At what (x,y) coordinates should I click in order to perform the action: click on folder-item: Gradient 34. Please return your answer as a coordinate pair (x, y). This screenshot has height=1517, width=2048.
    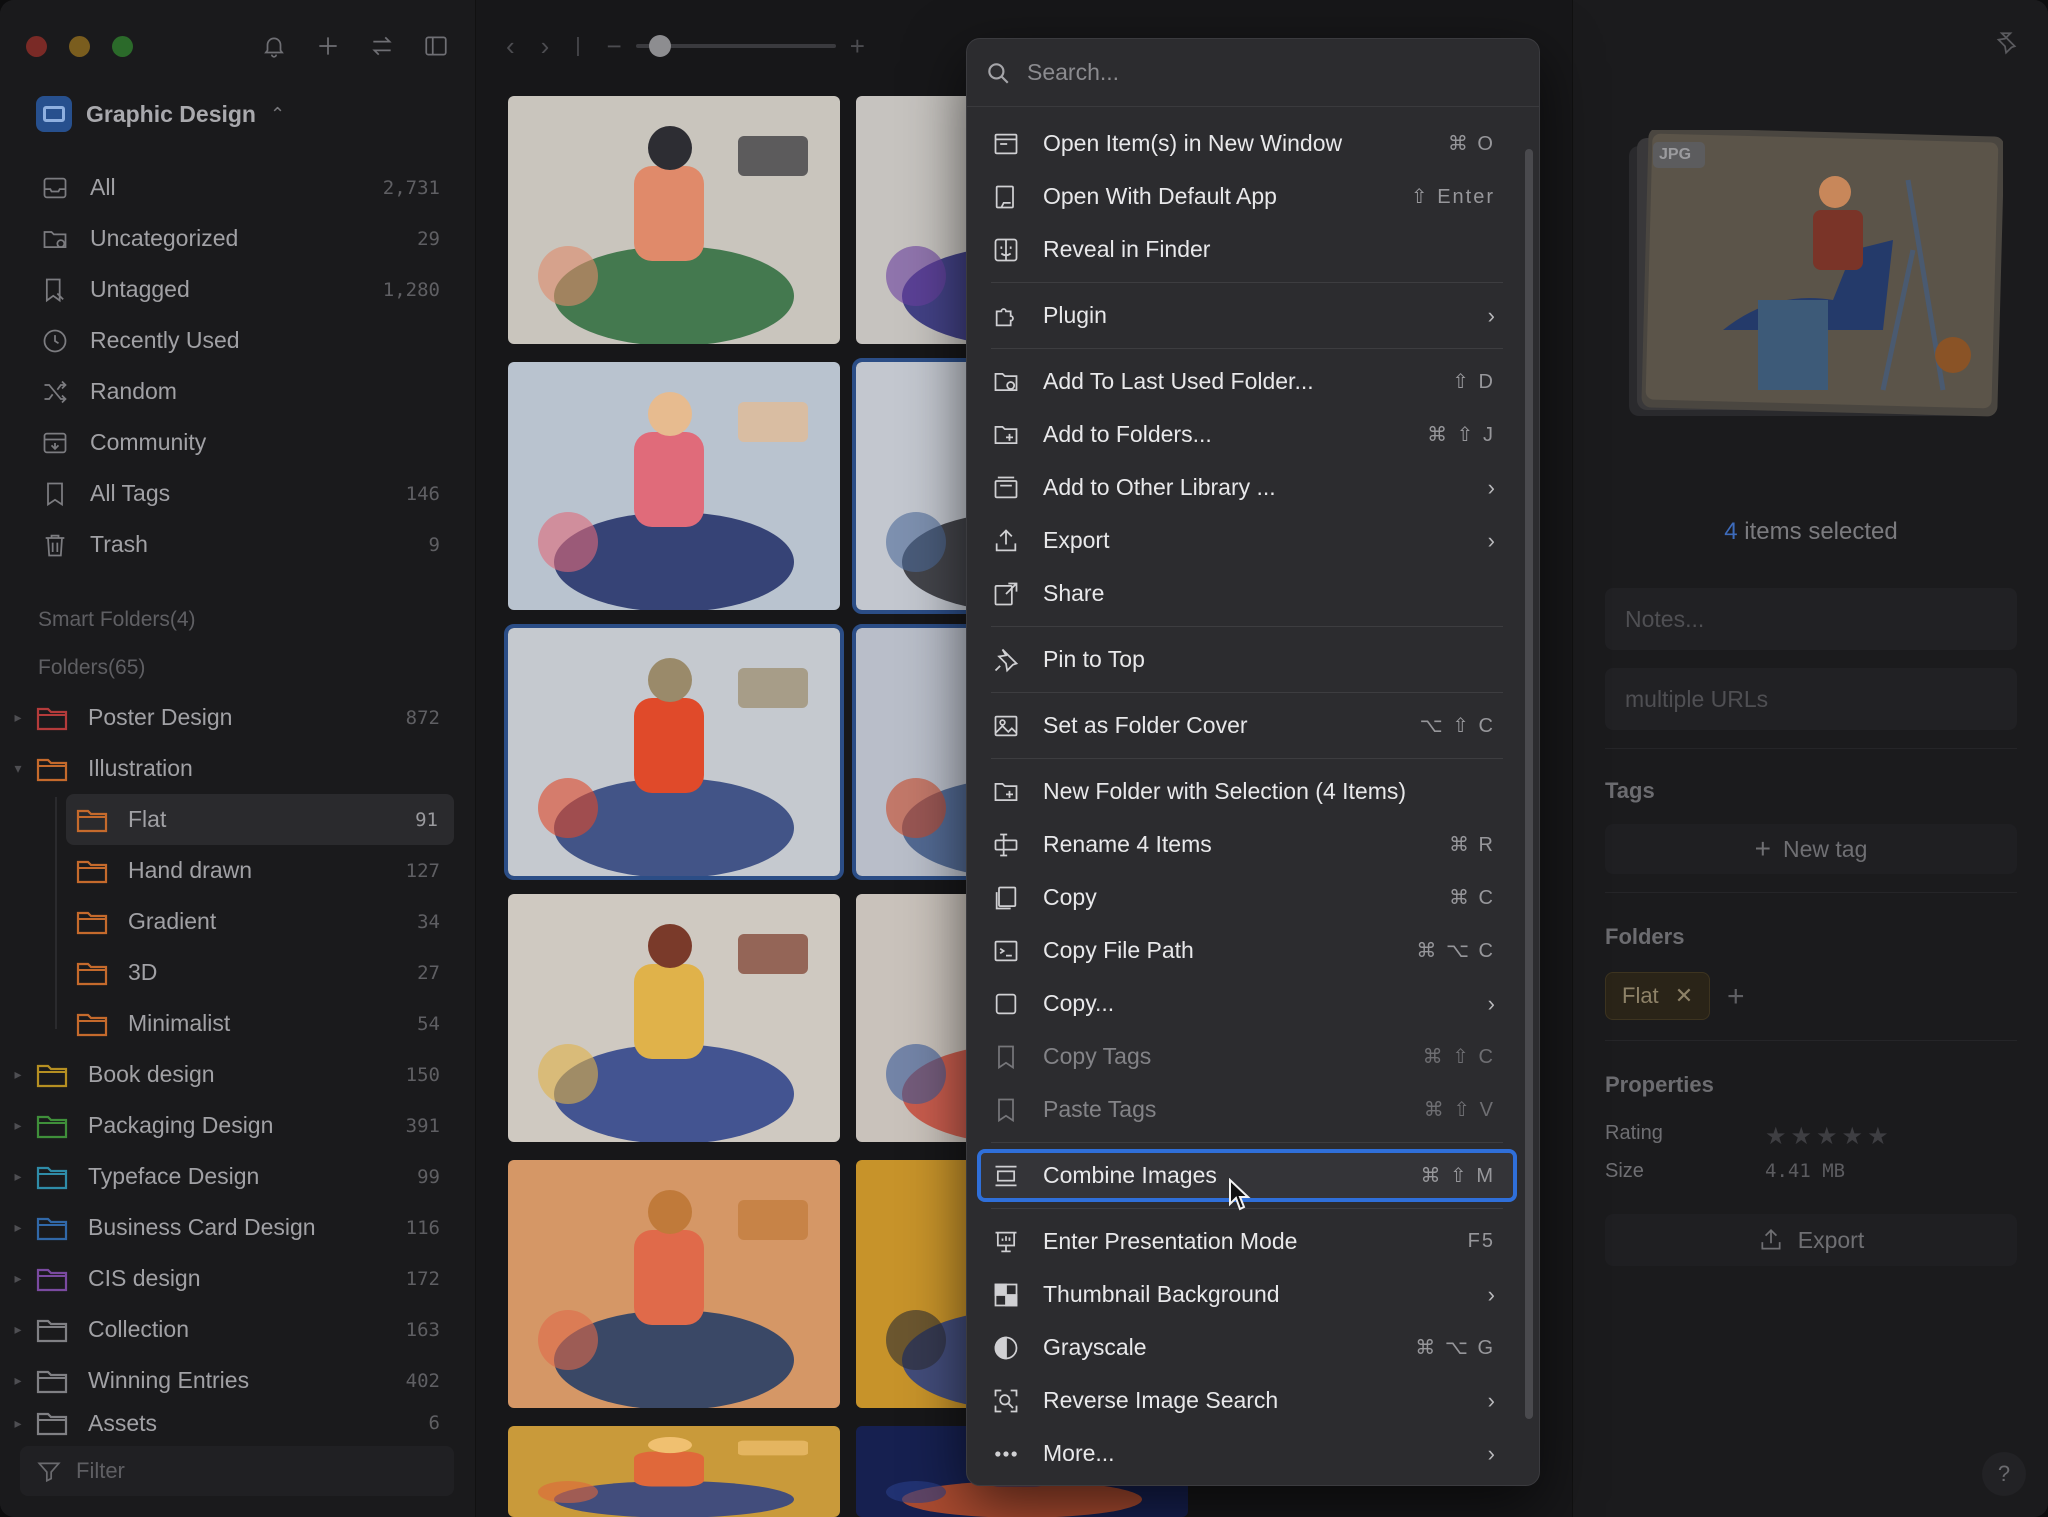
    Looking at the image, I should click on (228, 921).